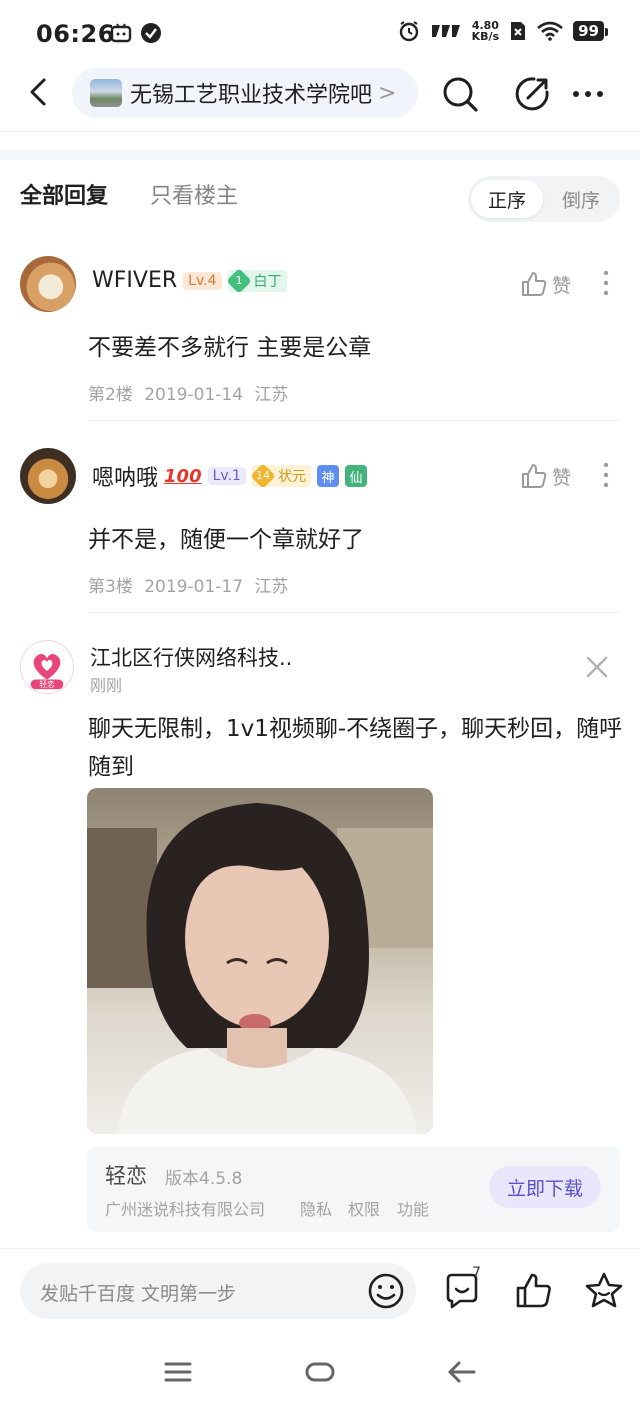 This screenshot has height=1408, width=640. I want to click on bottom-bar: 发贴千百度 文明第一步 7, so click(320, 1293).